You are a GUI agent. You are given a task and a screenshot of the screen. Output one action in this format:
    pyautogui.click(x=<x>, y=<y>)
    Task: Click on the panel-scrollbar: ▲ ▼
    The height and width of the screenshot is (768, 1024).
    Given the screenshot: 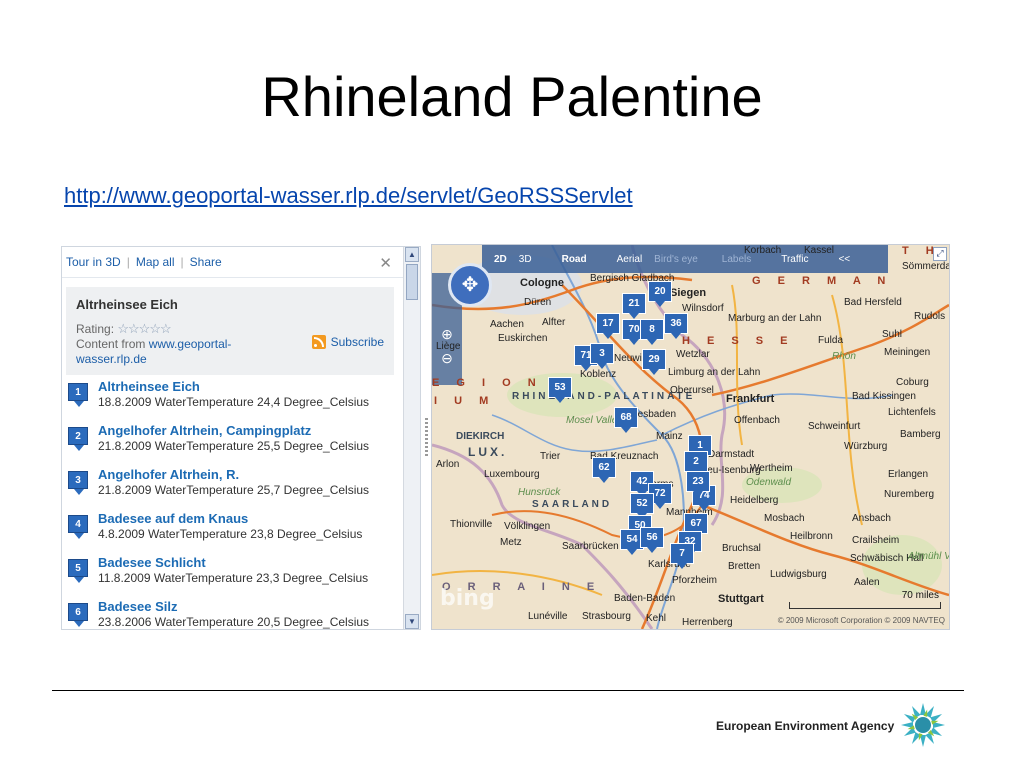 What is the action you would take?
    pyautogui.click(x=411, y=438)
    